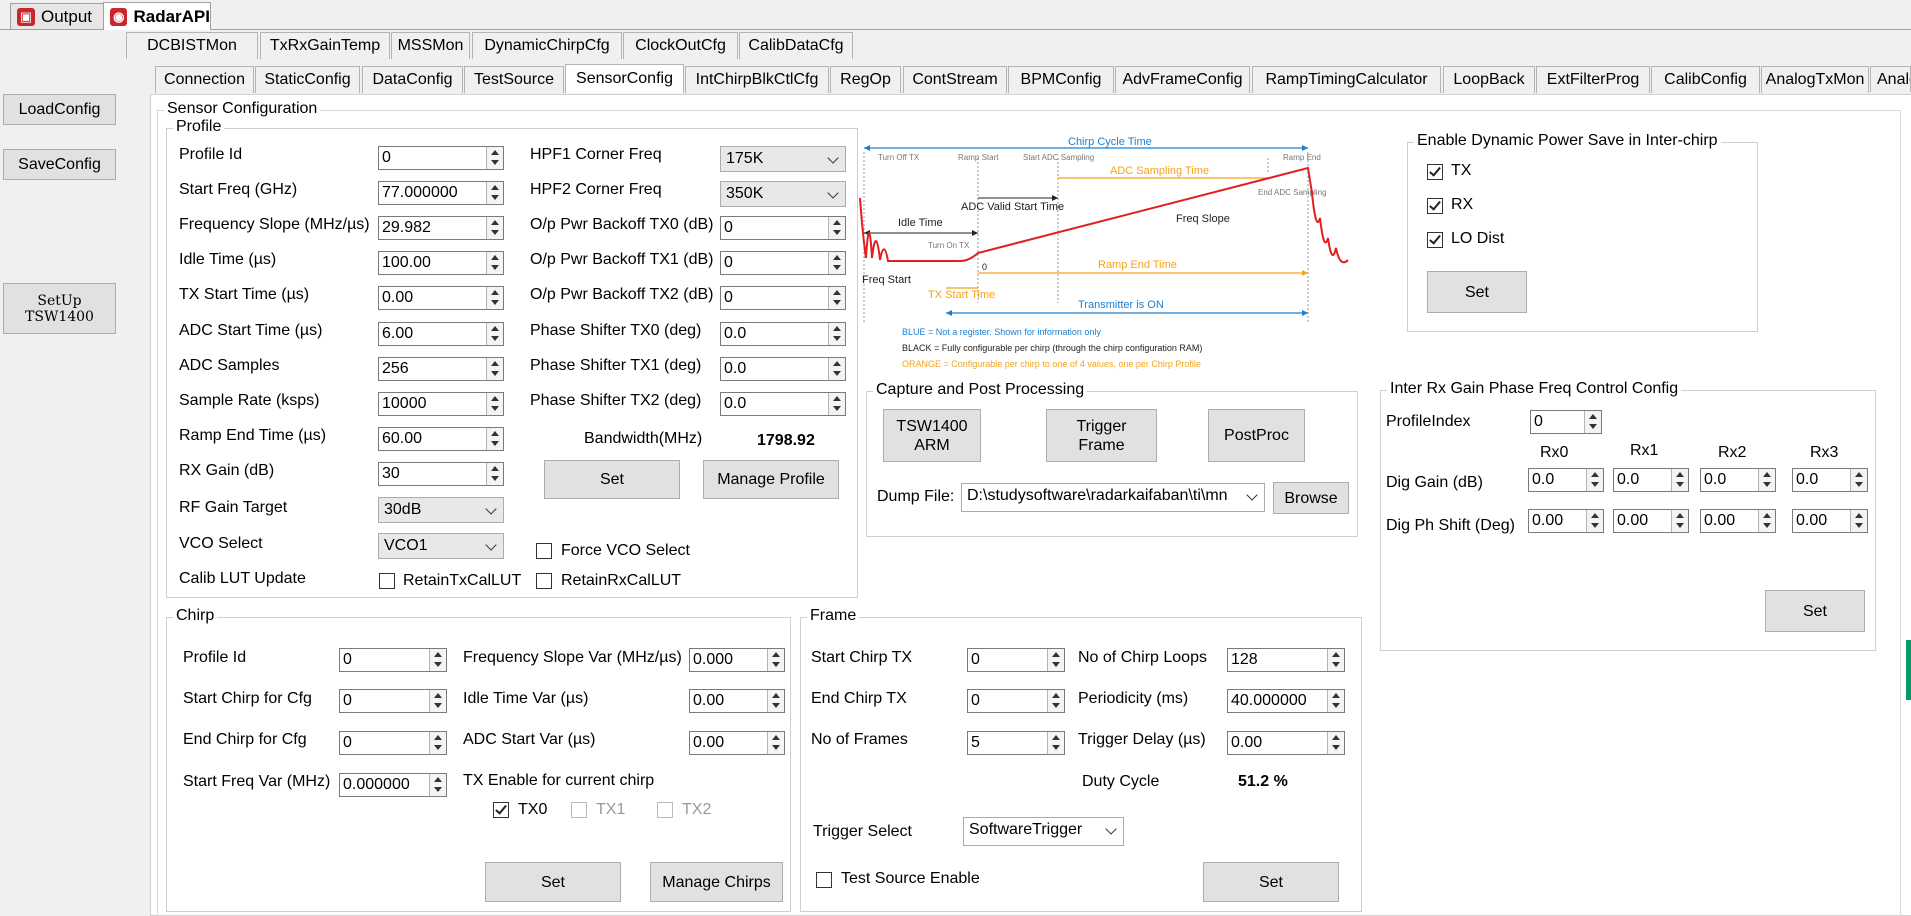 Image resolution: width=1911 pixels, height=916 pixels. What do you see at coordinates (1477, 292) in the screenshot?
I see `dynpower-set-button: Set` at bounding box center [1477, 292].